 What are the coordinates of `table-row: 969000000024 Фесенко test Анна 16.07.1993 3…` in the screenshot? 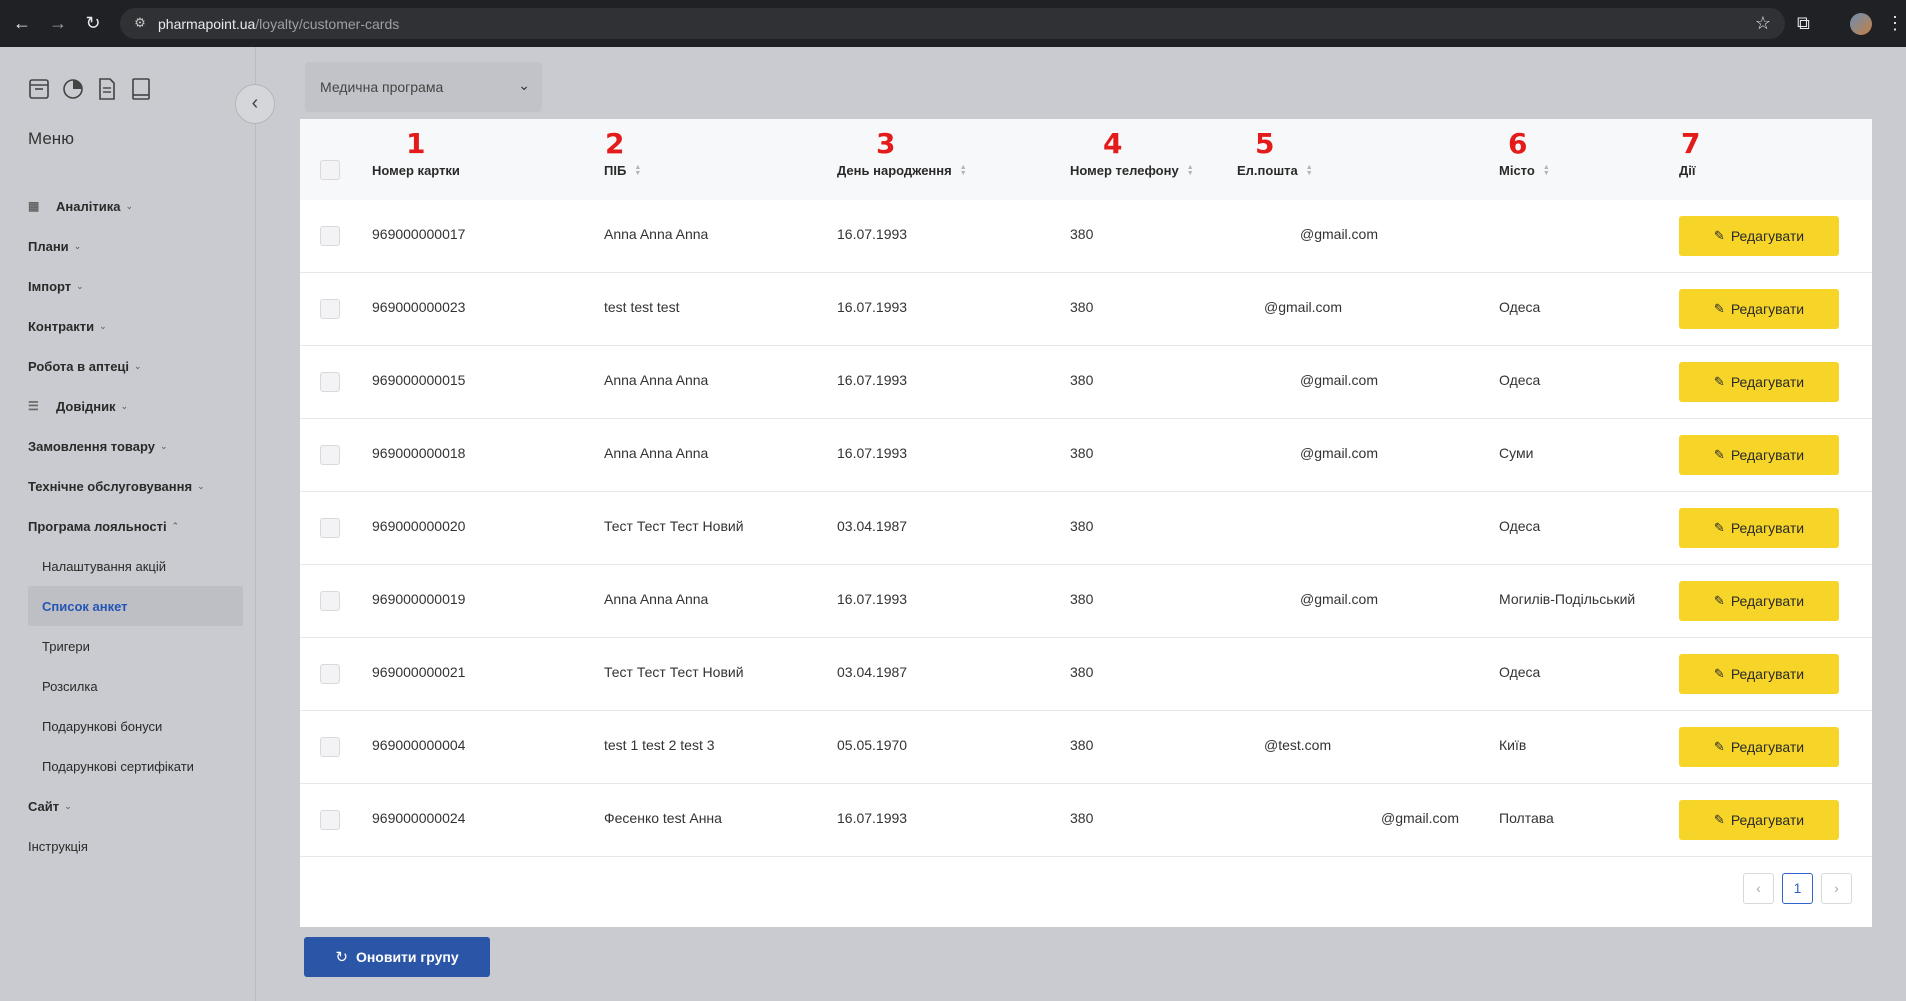 It's located at (1086, 820).